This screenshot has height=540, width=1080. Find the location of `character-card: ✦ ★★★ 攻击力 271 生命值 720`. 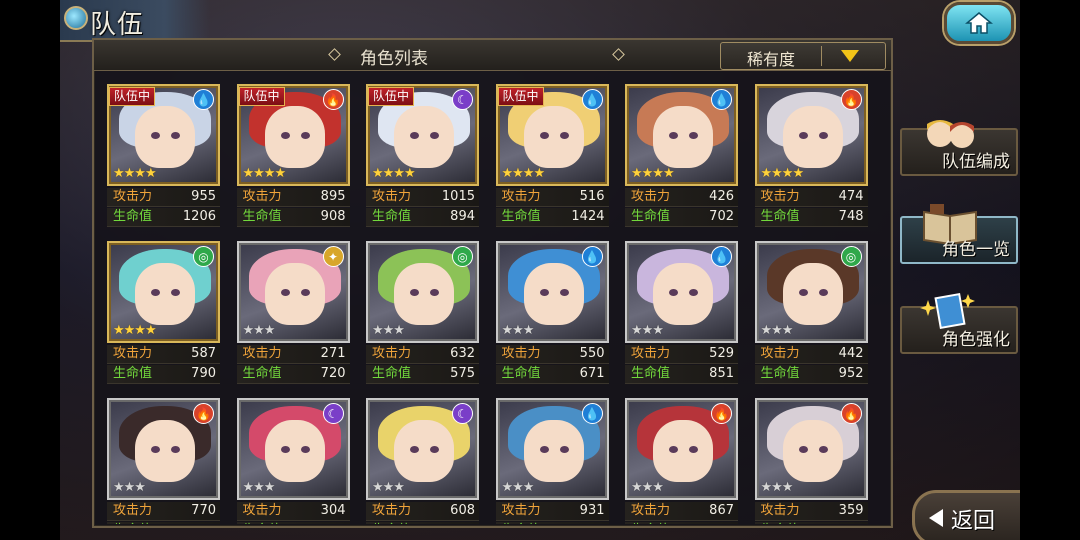

character-card: ✦ ★★★ 攻击力 271 生命值 720 is located at coordinates (293, 313).